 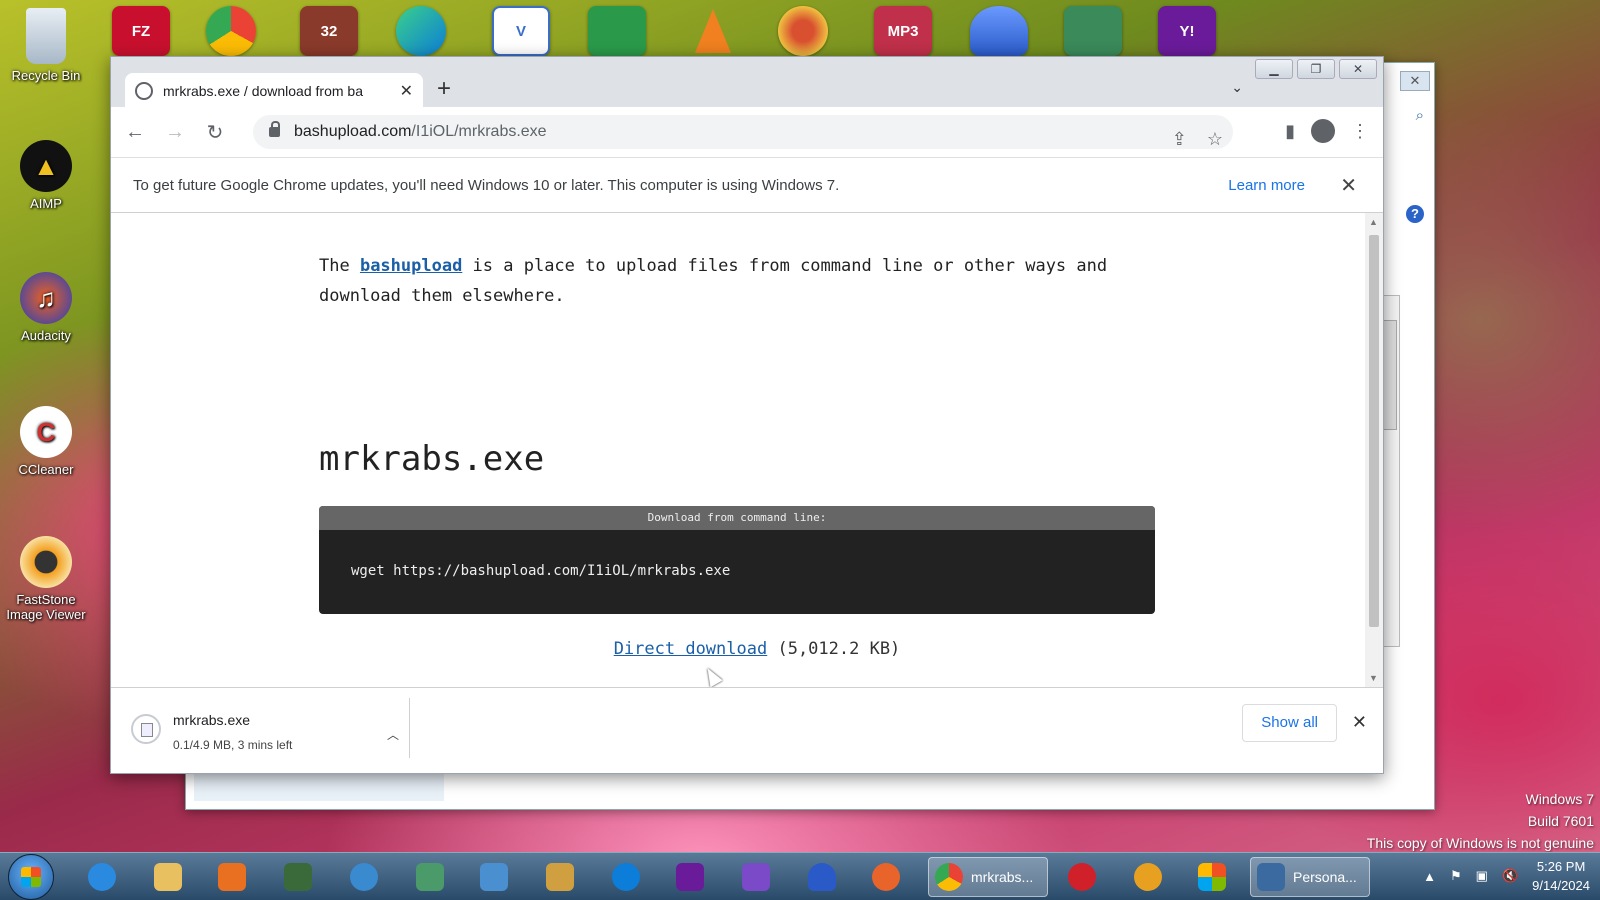 I want to click on tab-active: mrkrabs.exe / download from ba ✕, so click(x=274, y=91).